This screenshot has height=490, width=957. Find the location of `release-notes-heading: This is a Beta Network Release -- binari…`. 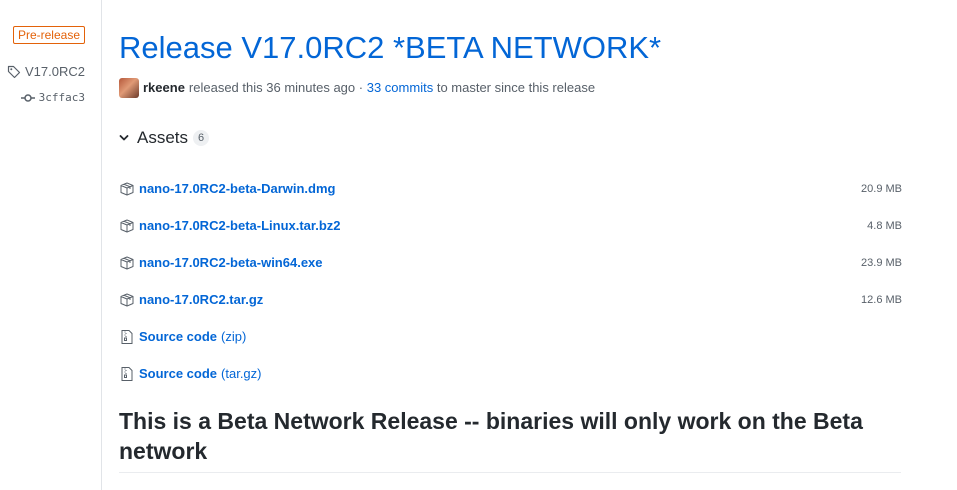

release-notes-heading: This is a Beta Network Release -- binari… is located at coordinates (510, 439).